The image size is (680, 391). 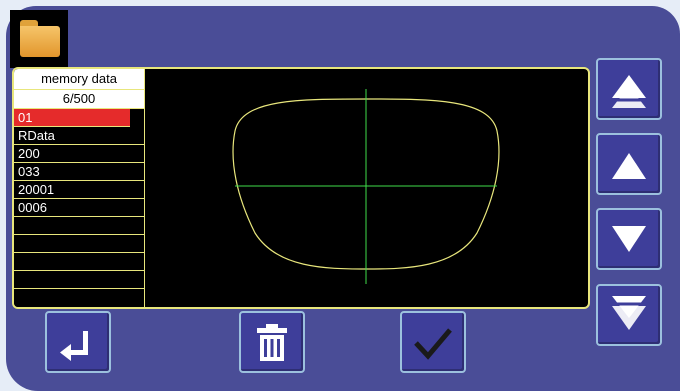 What do you see at coordinates (79, 154) in the screenshot?
I see `memory-row: 200` at bounding box center [79, 154].